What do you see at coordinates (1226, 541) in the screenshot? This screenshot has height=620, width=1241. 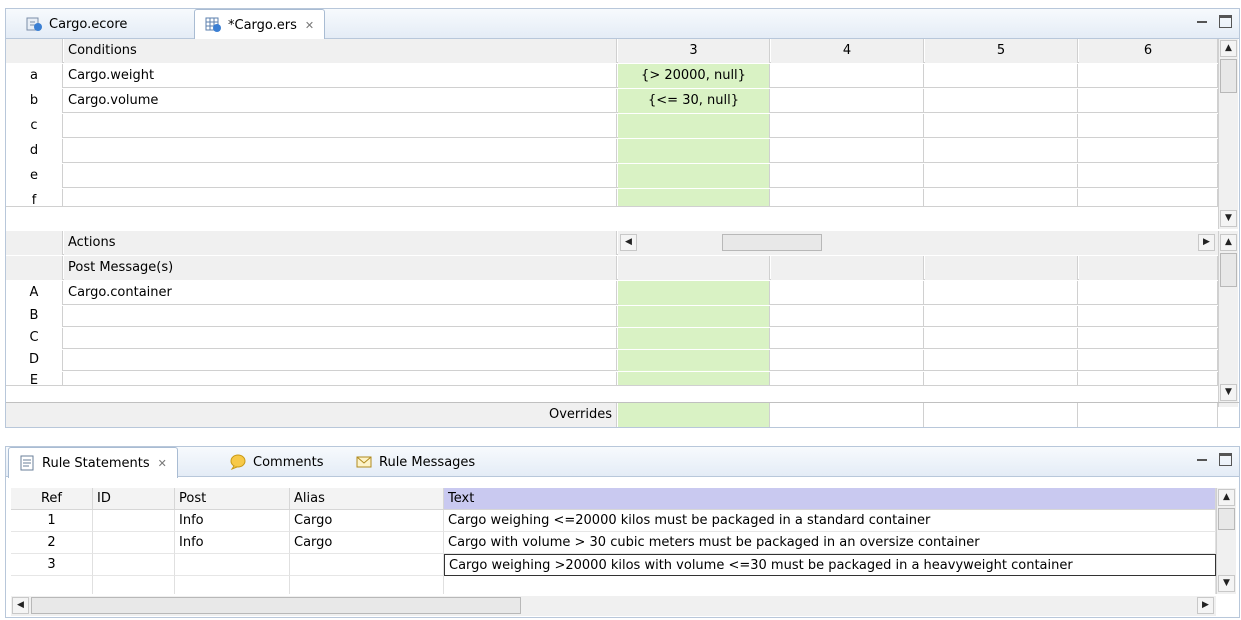 I see `table-vertical-scrollbar: ▲ ▼` at bounding box center [1226, 541].